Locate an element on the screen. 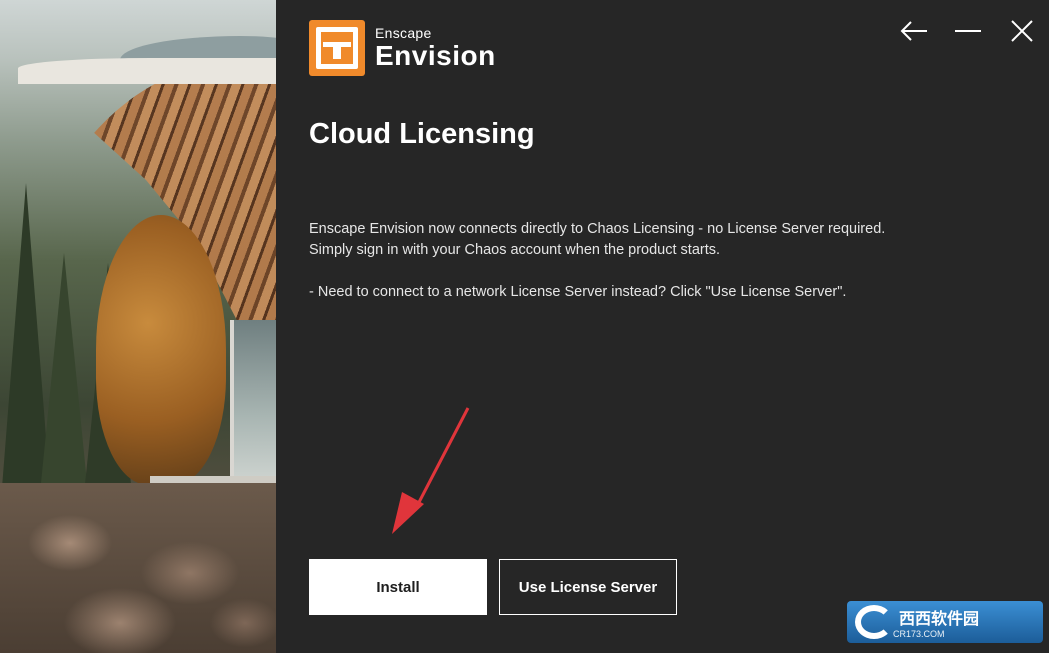 The height and width of the screenshot is (653, 1049). close-button is located at coordinates (1022, 31).